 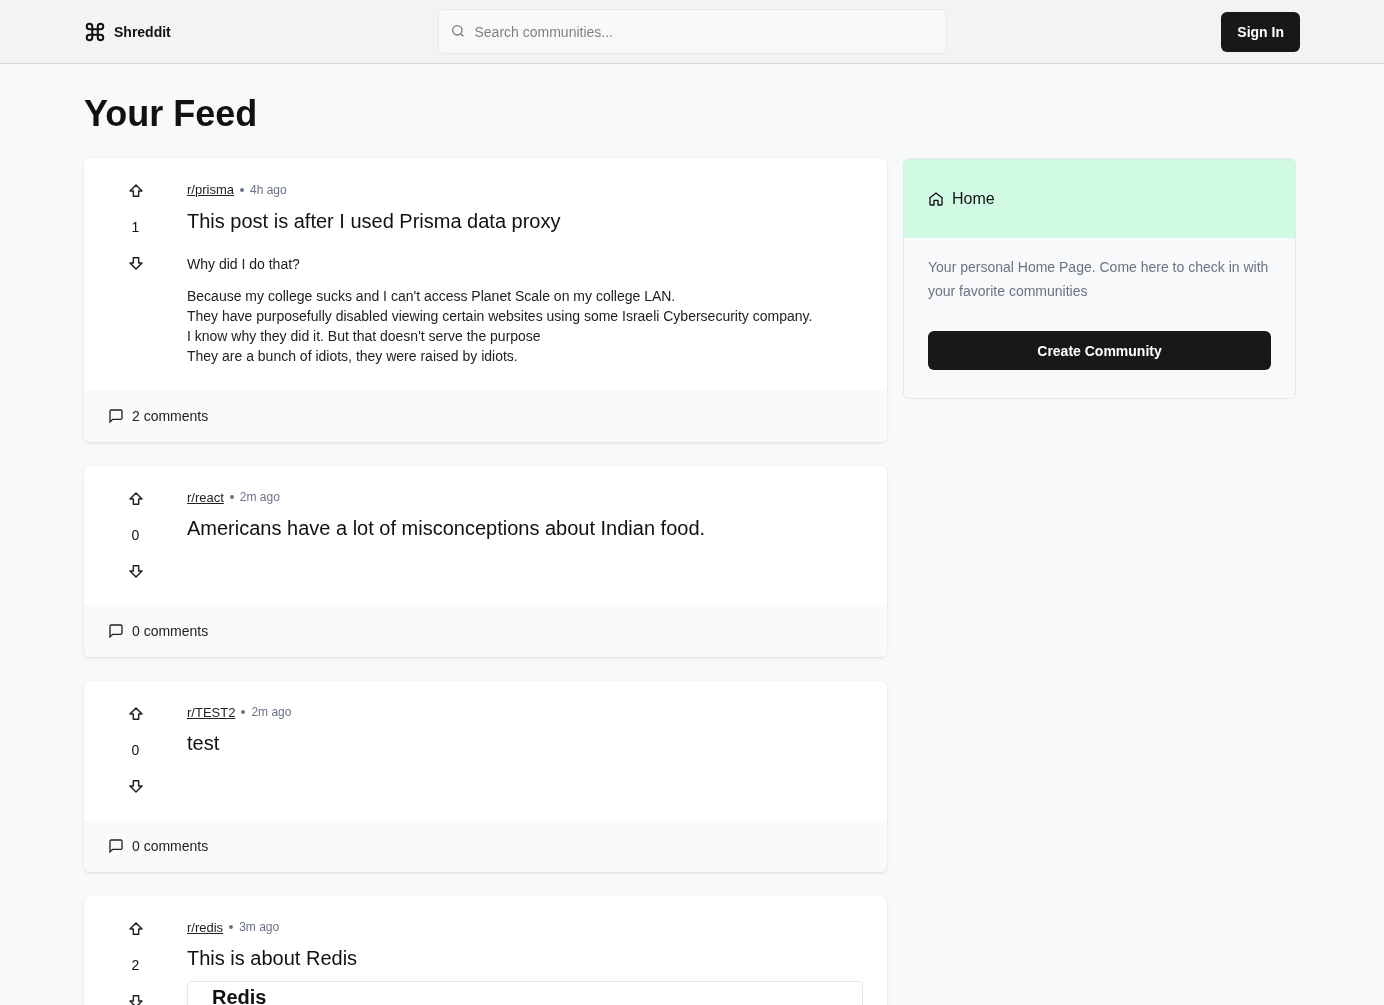 What do you see at coordinates (259, 927) in the screenshot?
I see `post-time: 3m ago` at bounding box center [259, 927].